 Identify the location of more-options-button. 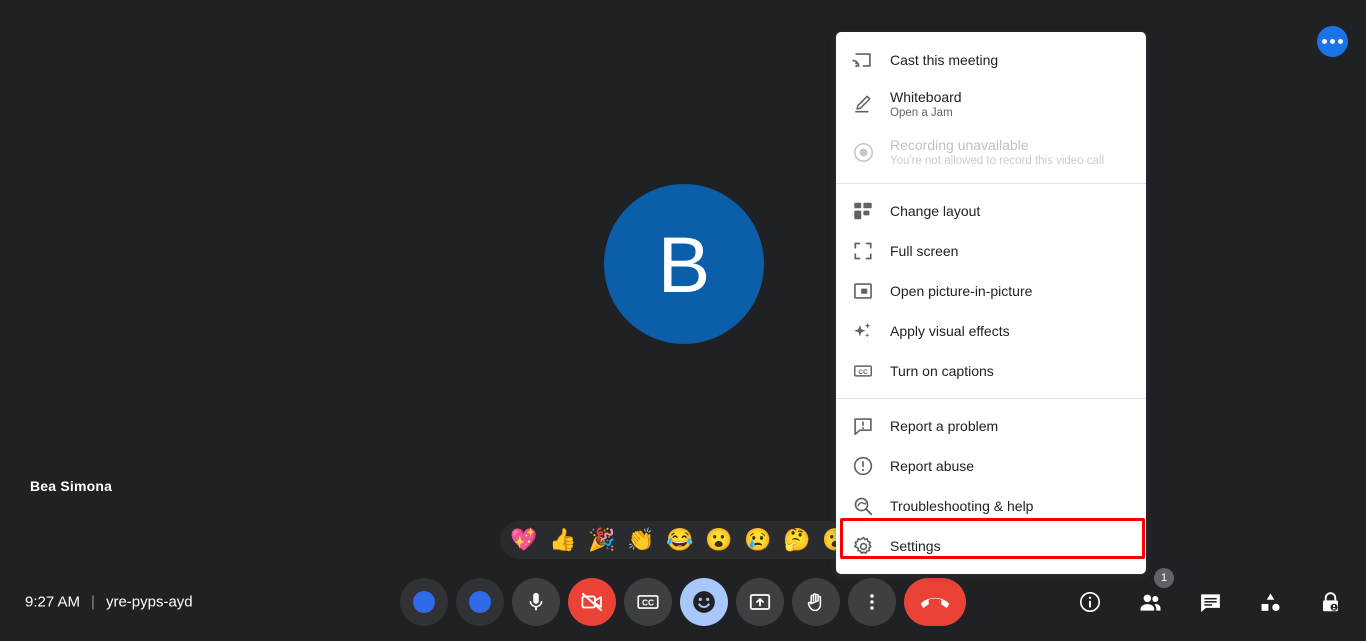
(872, 602).